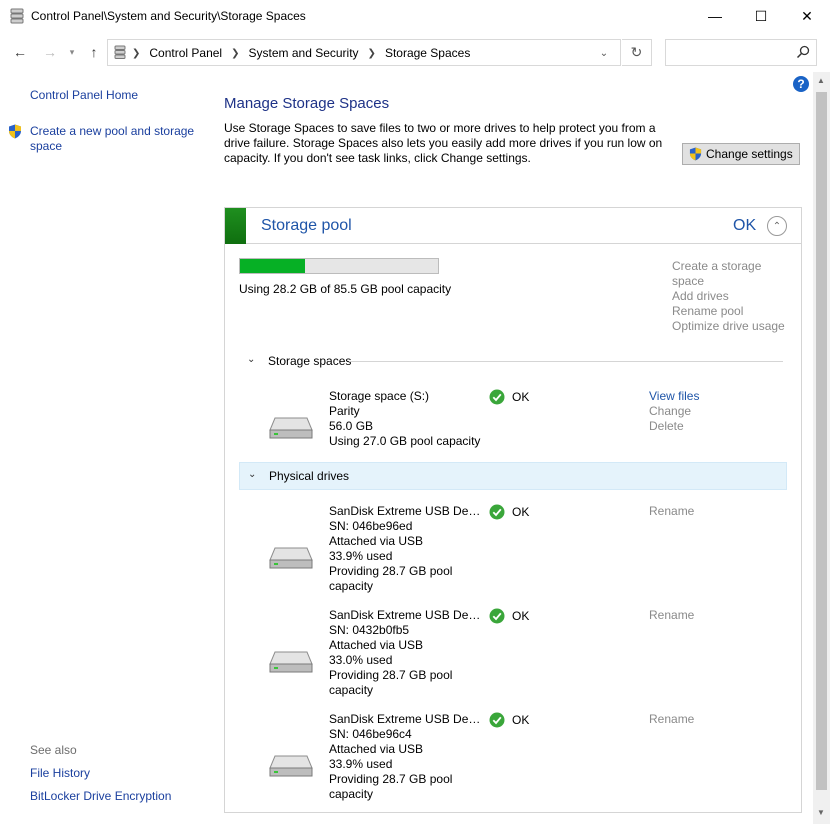  I want to click on pool-usage-text: Using 28.2 GB of 85.5 GB pool capacity, so click(345, 289).